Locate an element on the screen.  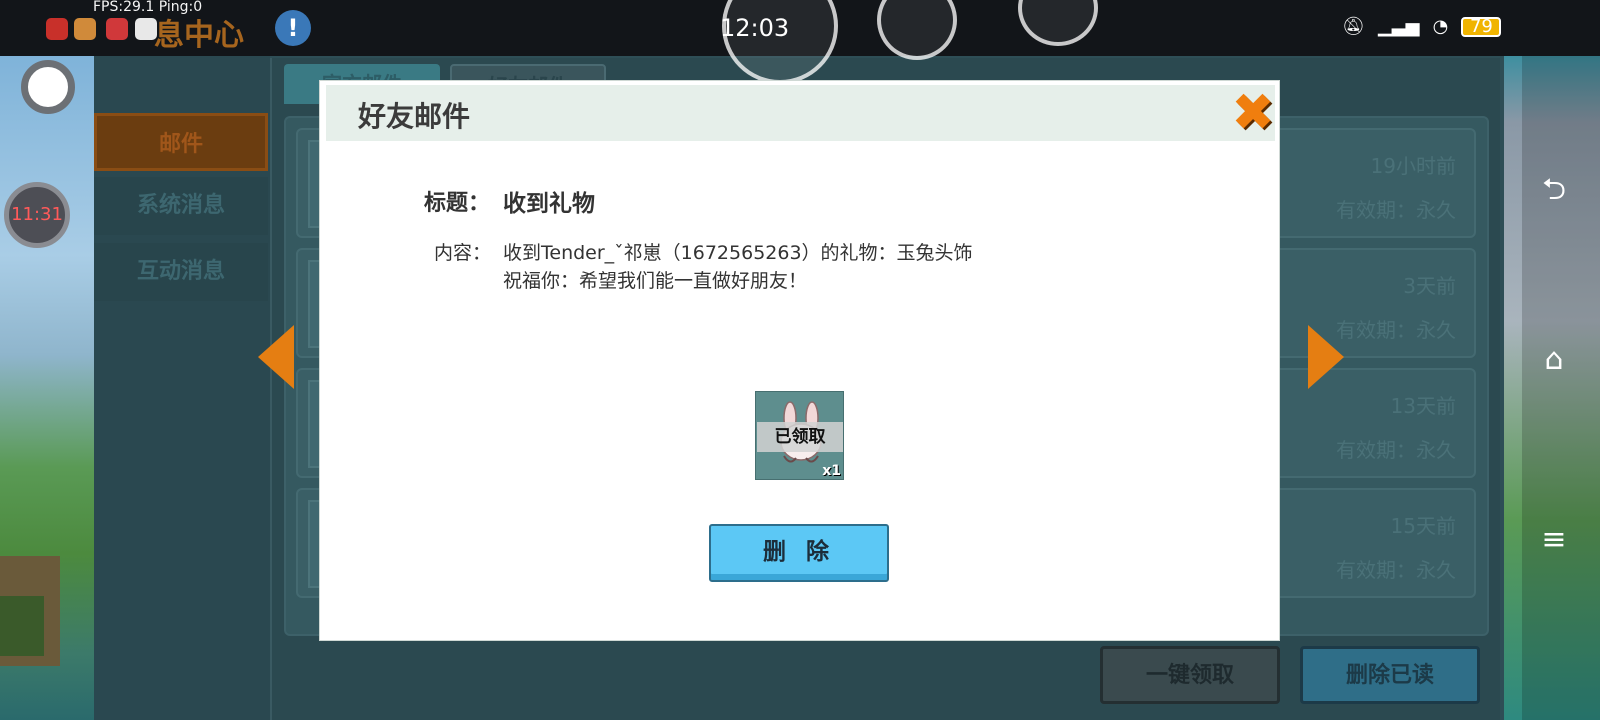
subject-value: 收到礼物 is located at coordinates (549, 204).